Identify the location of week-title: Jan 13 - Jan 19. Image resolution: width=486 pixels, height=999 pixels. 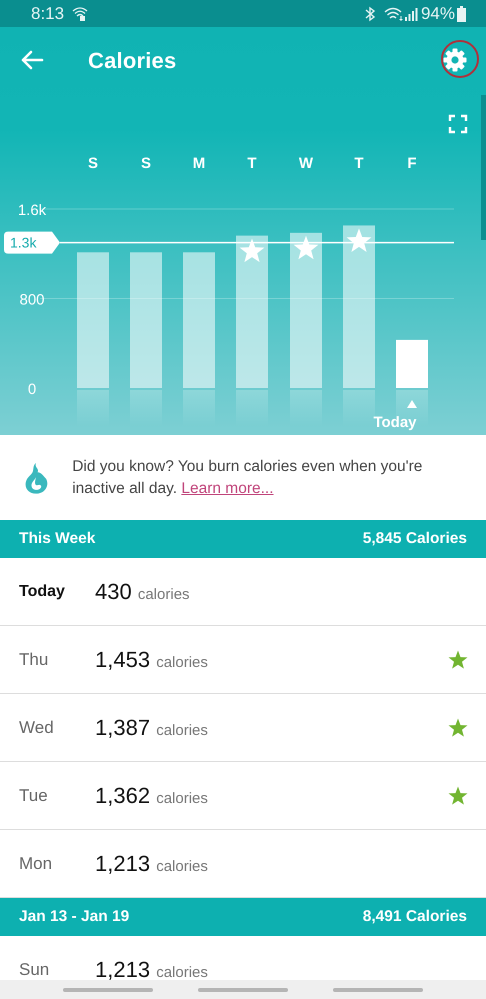
(74, 917).